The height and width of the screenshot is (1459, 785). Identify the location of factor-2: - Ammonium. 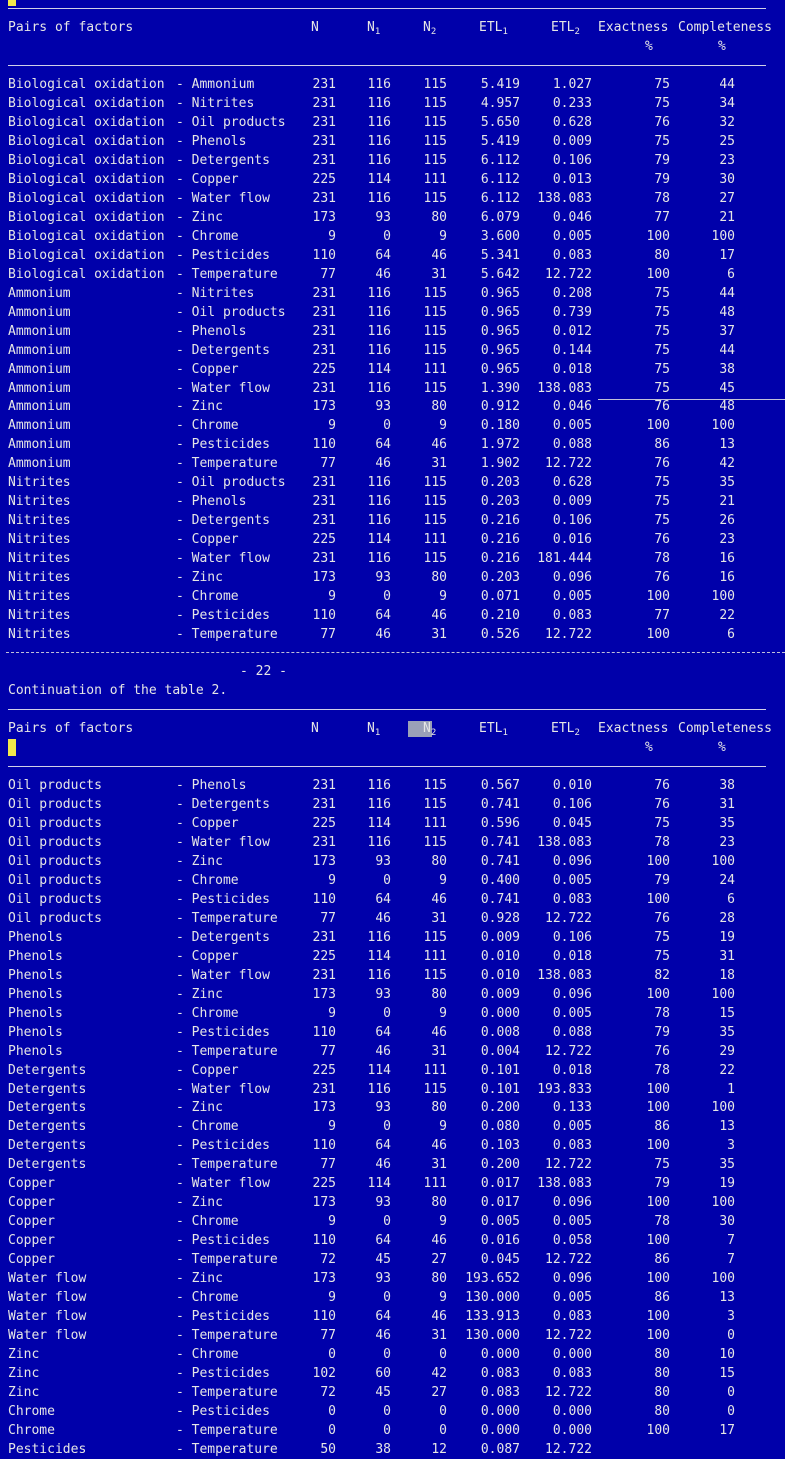
(215, 84).